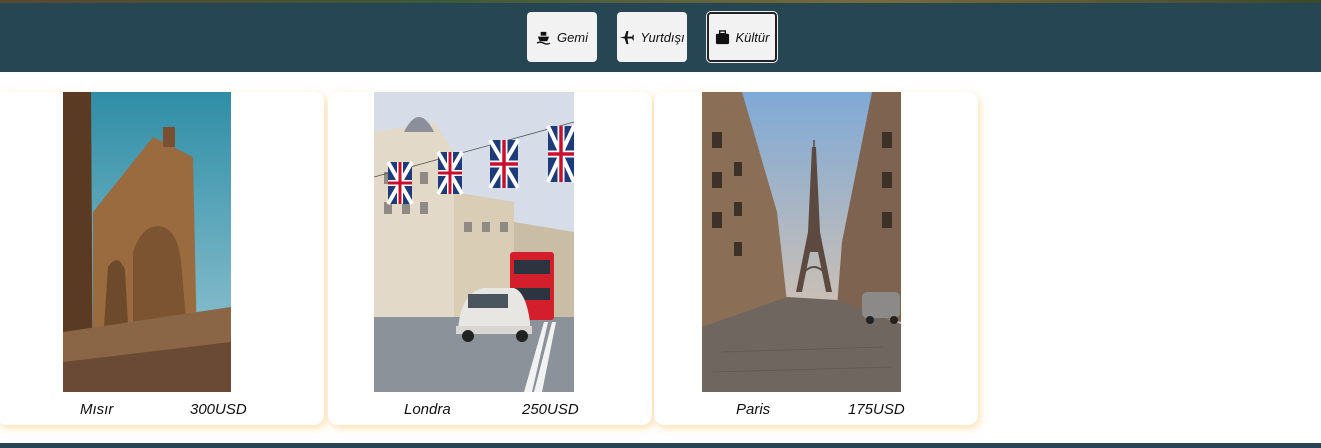  I want to click on filter-button-gemi: Gemi, so click(562, 37).